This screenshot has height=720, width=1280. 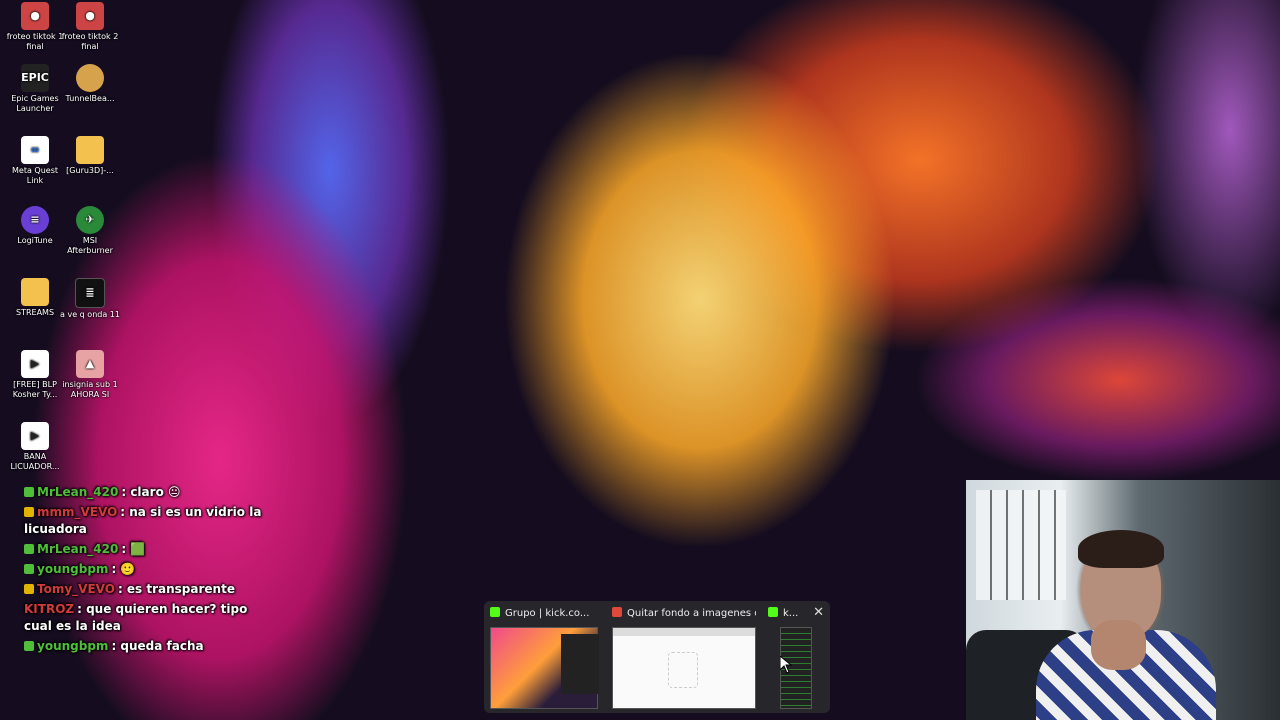 What do you see at coordinates (76, 589) in the screenshot?
I see `chat-username: Tomy_VEVO` at bounding box center [76, 589].